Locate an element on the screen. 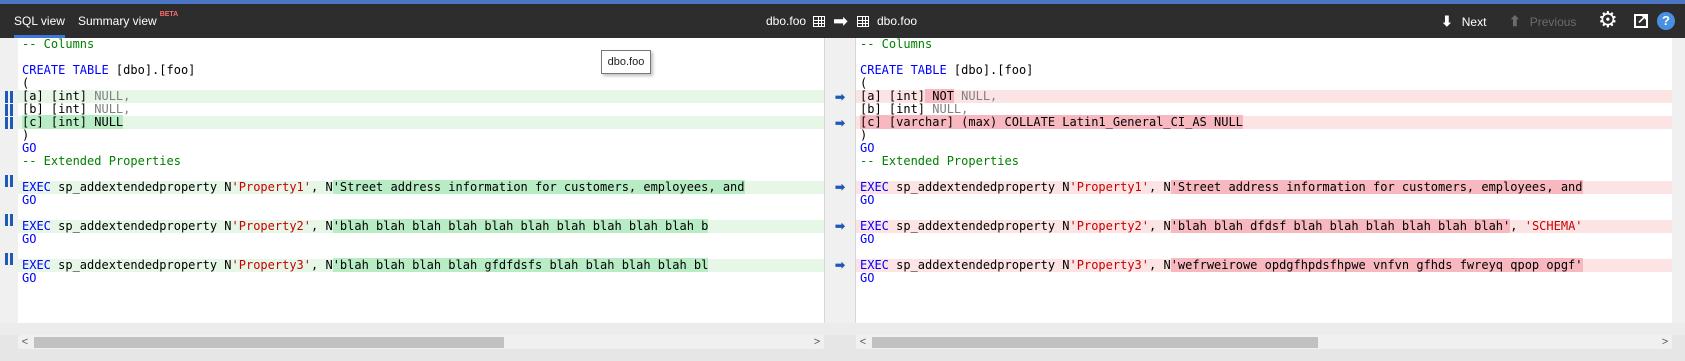  tab-summary-view-label: Summary view is located at coordinates (117, 21).